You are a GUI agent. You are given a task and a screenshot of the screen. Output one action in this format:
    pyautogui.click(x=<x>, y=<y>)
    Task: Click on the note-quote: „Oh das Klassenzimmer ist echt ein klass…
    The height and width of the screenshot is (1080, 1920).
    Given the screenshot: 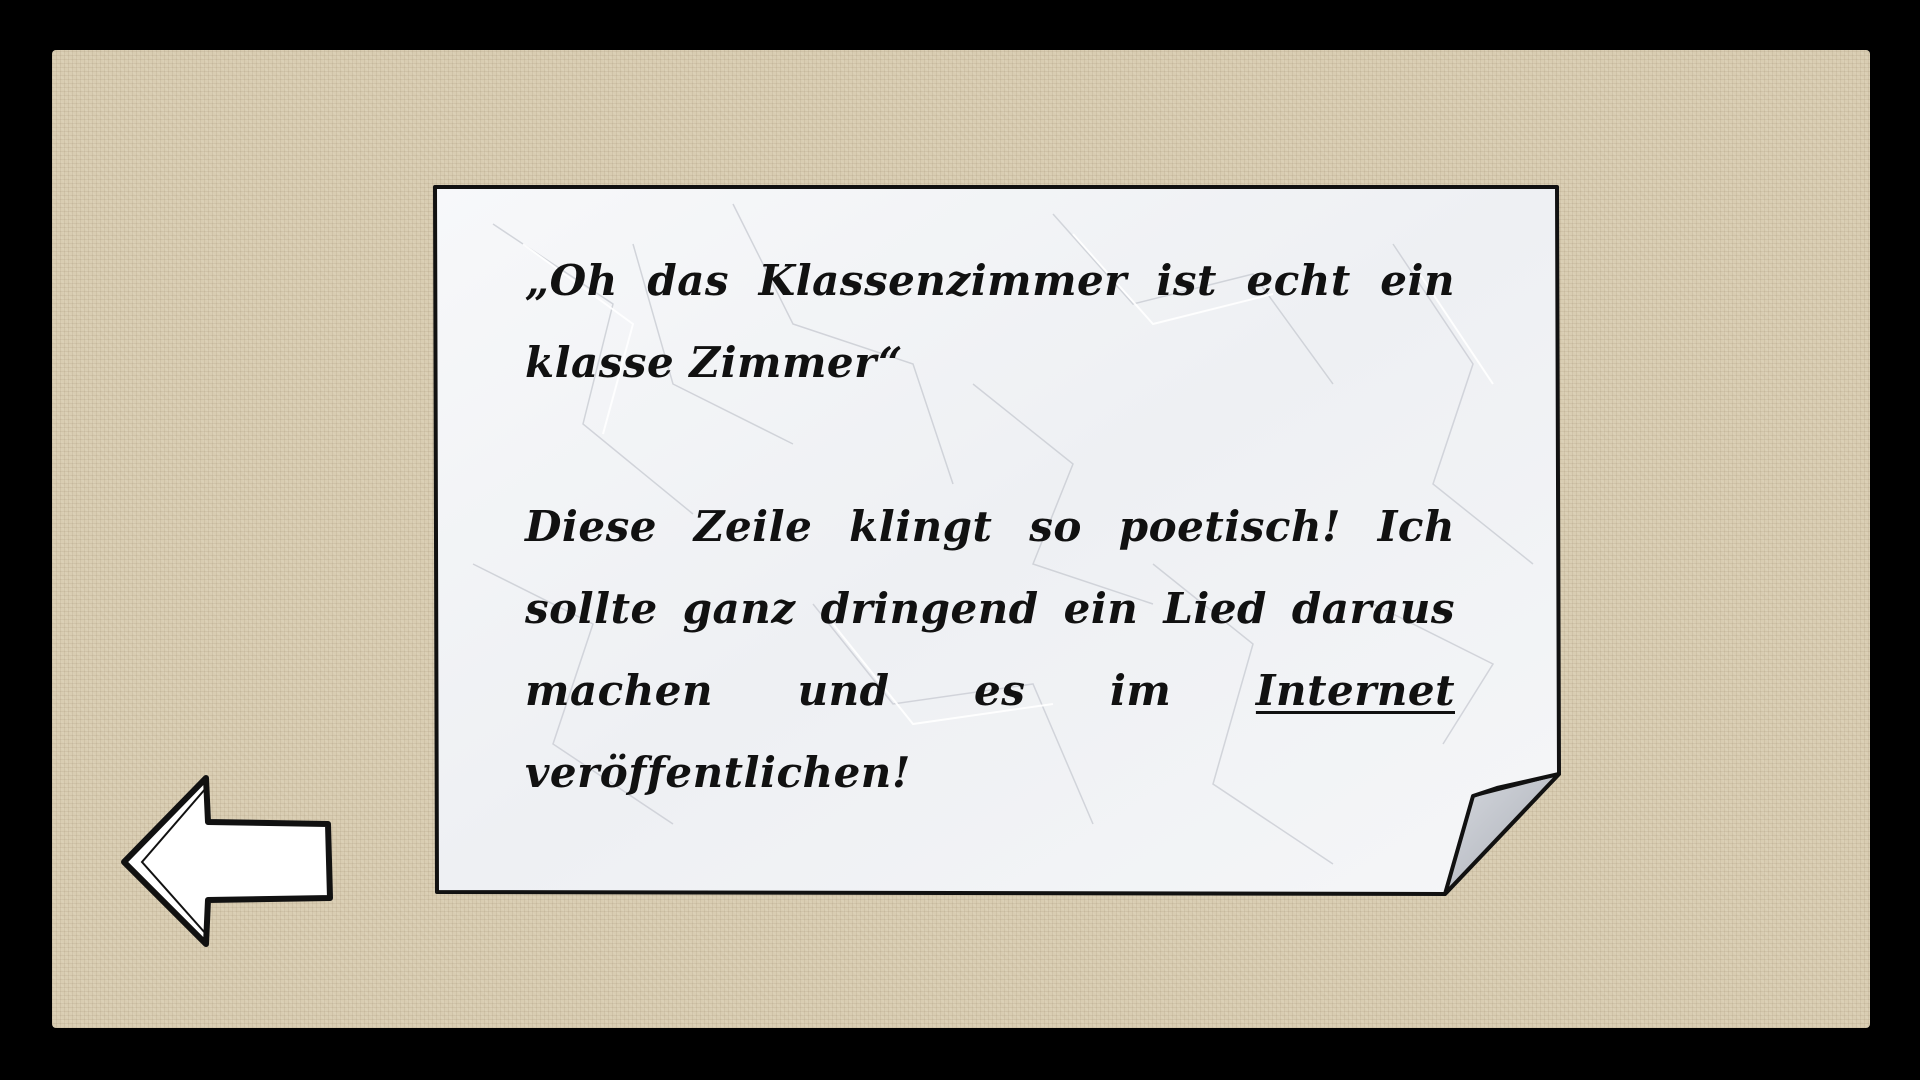 What is the action you would take?
    pyautogui.click(x=990, y=321)
    